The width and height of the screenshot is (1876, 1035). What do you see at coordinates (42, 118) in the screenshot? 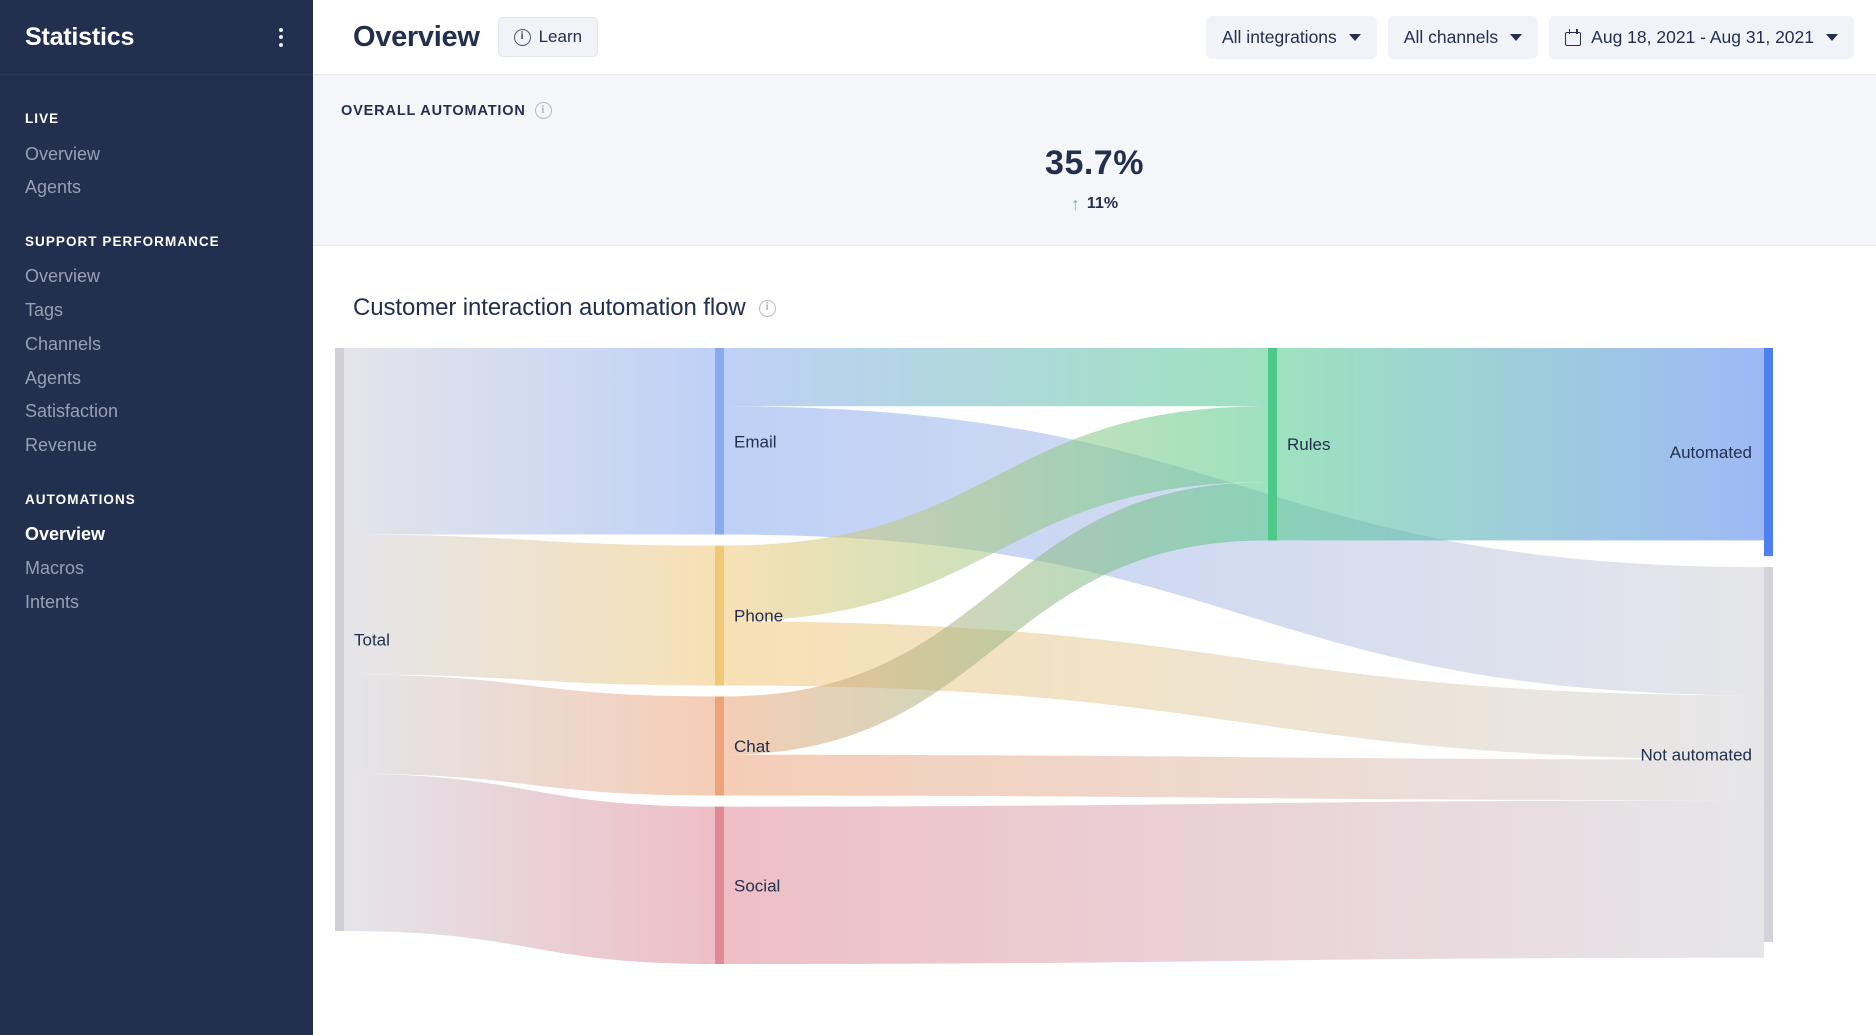
I see `nav-group-title: LIVE` at bounding box center [42, 118].